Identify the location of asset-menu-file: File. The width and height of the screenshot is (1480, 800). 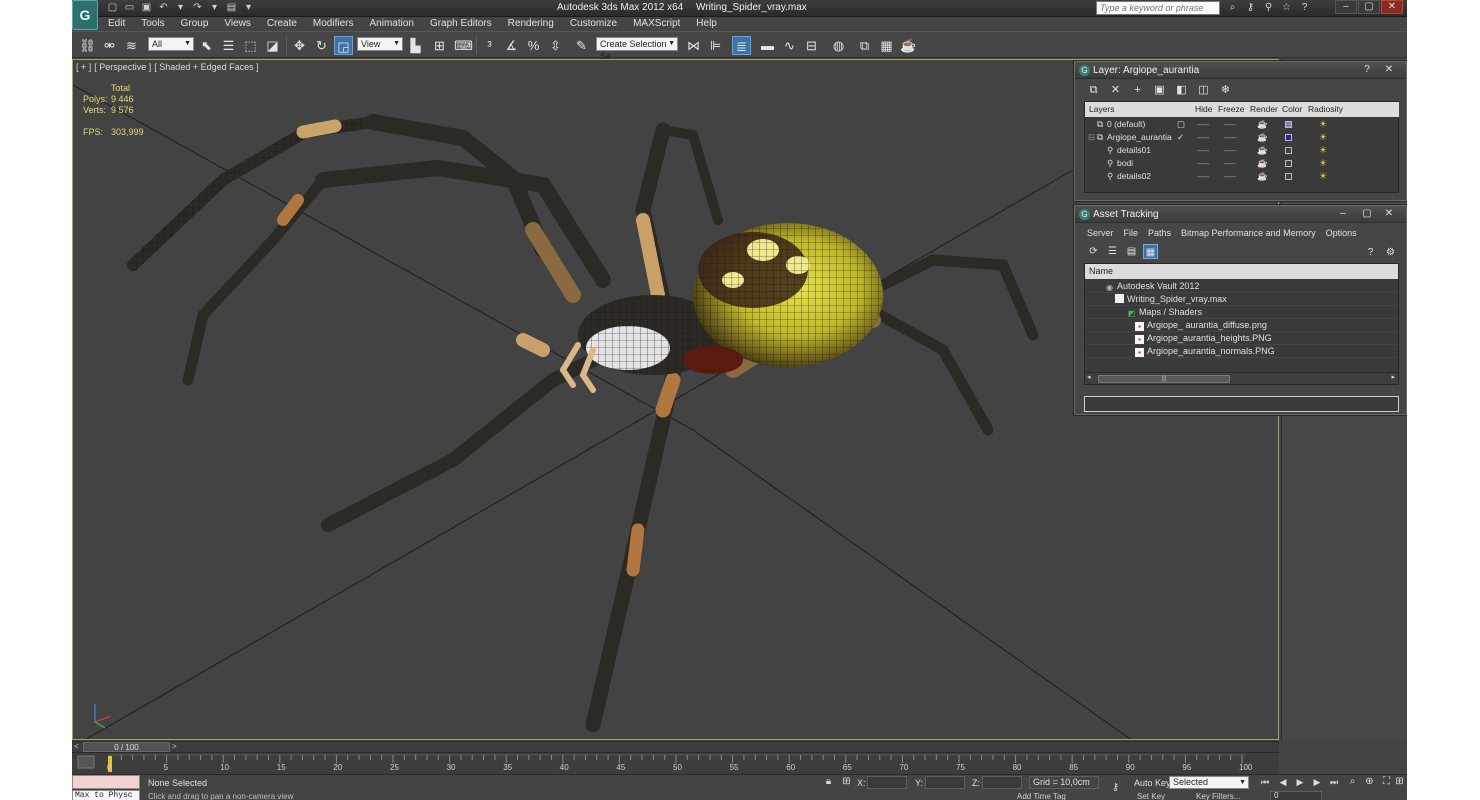
(1132, 233).